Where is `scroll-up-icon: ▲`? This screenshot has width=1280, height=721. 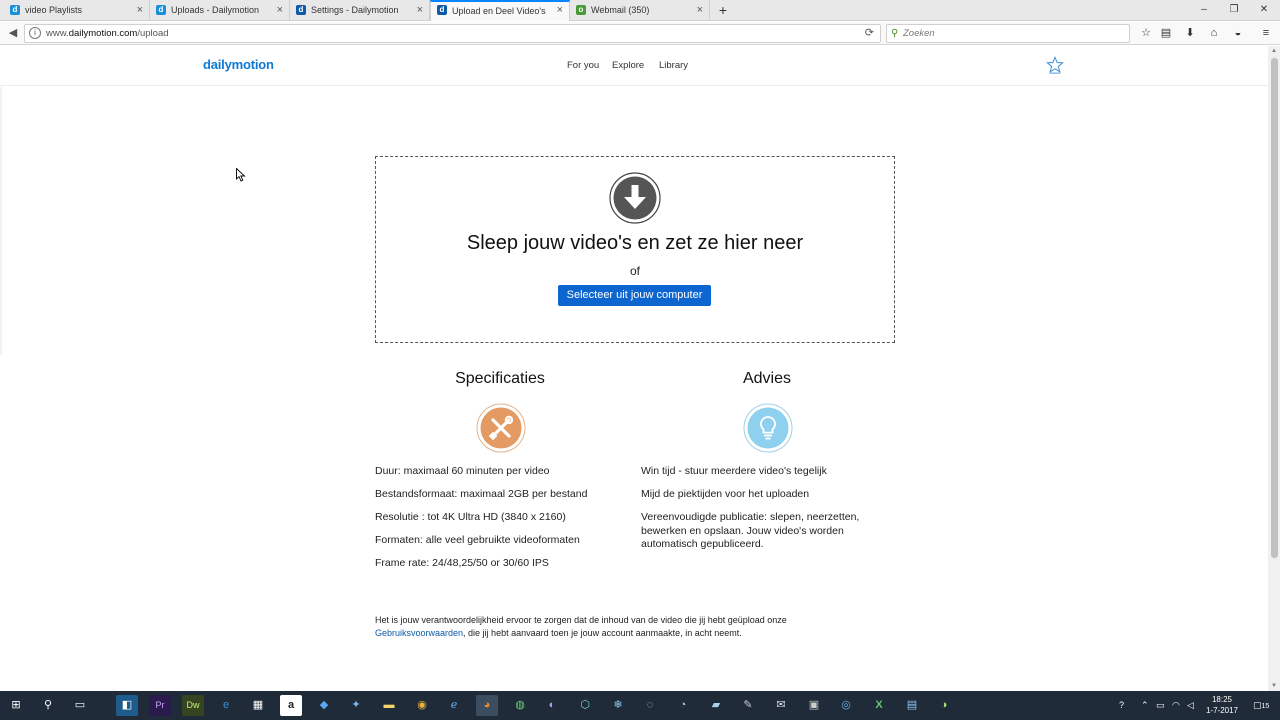
scroll-up-icon: ▲ is located at coordinates (1274, 51).